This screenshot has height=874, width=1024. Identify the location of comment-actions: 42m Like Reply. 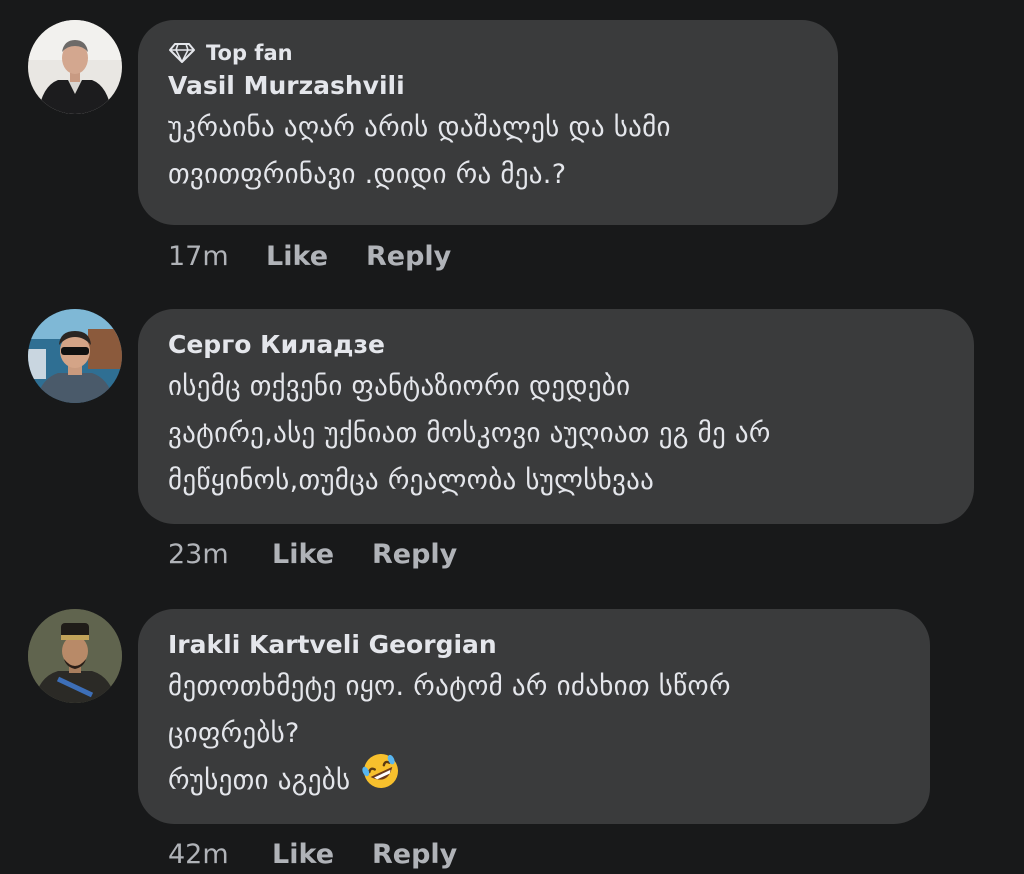
(312, 854).